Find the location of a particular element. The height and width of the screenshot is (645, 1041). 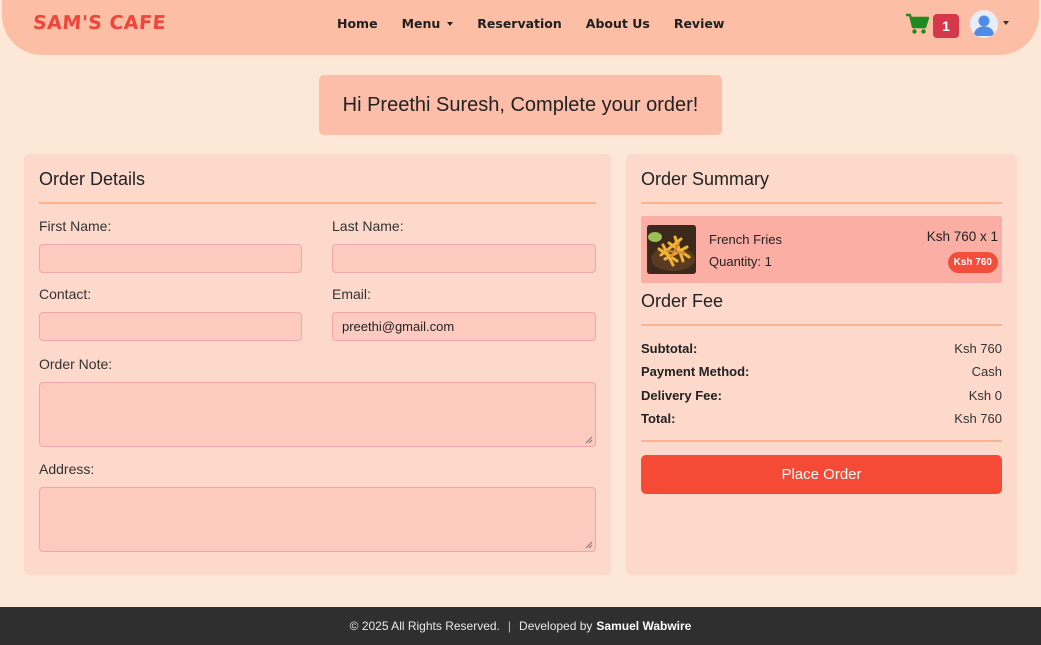

nav-review-link: Review is located at coordinates (699, 23).